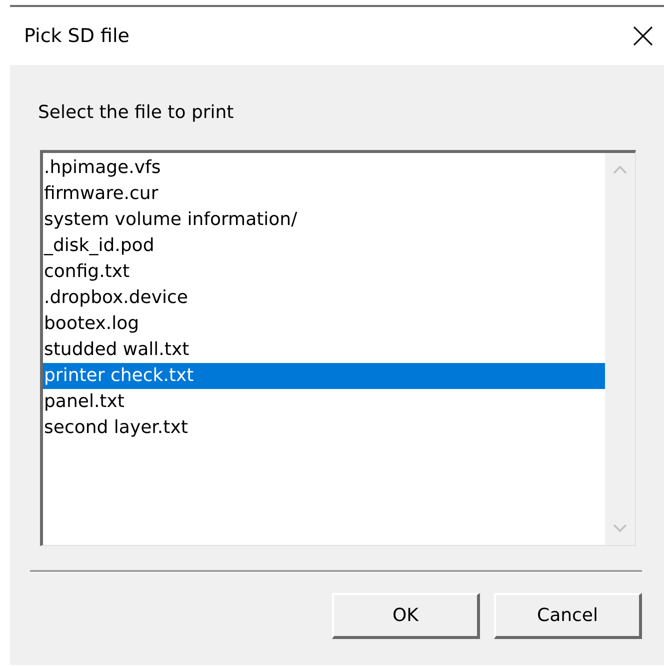 The width and height of the screenshot is (664, 666). Describe the element at coordinates (620, 169) in the screenshot. I see `scroll-up-icon` at that location.